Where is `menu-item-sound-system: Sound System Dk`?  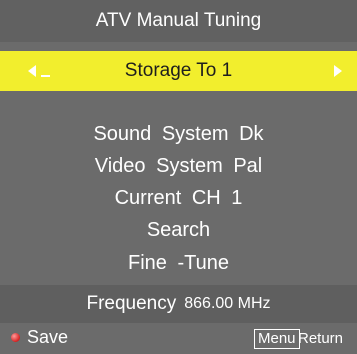 menu-item-sound-system: Sound System Dk is located at coordinates (178, 134).